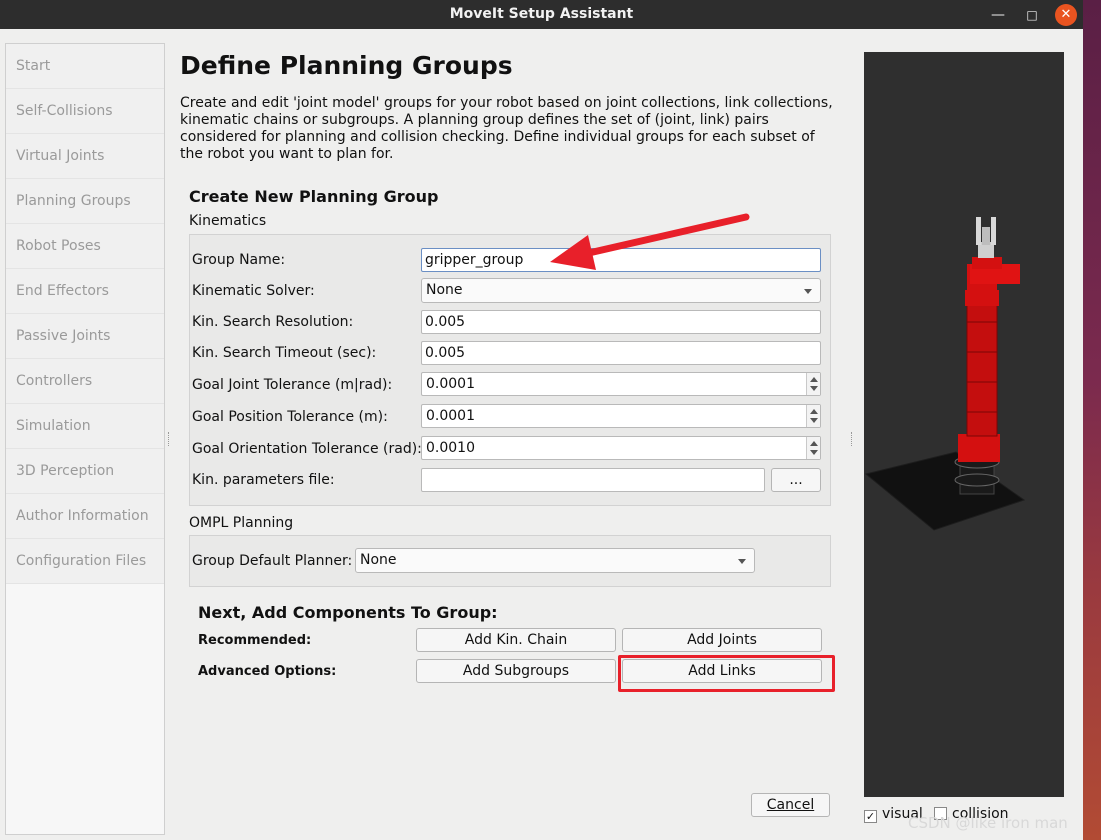 Image resolution: width=1101 pixels, height=840 pixels. I want to click on goal-orientation-tolerance-value: 0.0010, so click(450, 448).